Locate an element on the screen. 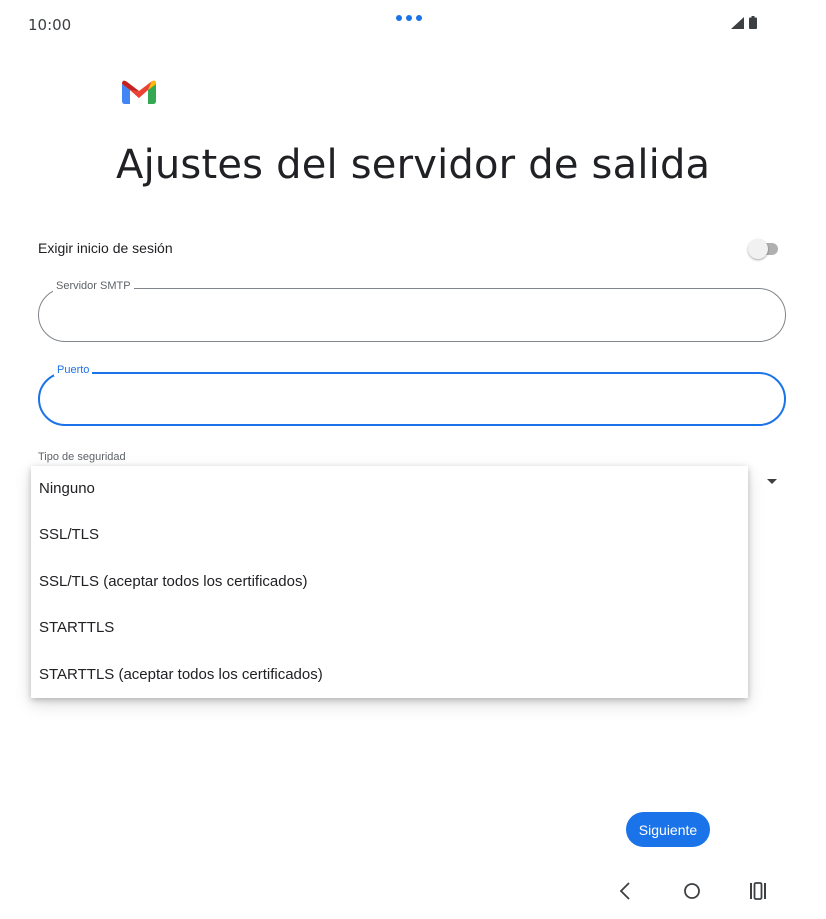 This screenshot has width=826, height=919. back-icon is located at coordinates (625, 891).